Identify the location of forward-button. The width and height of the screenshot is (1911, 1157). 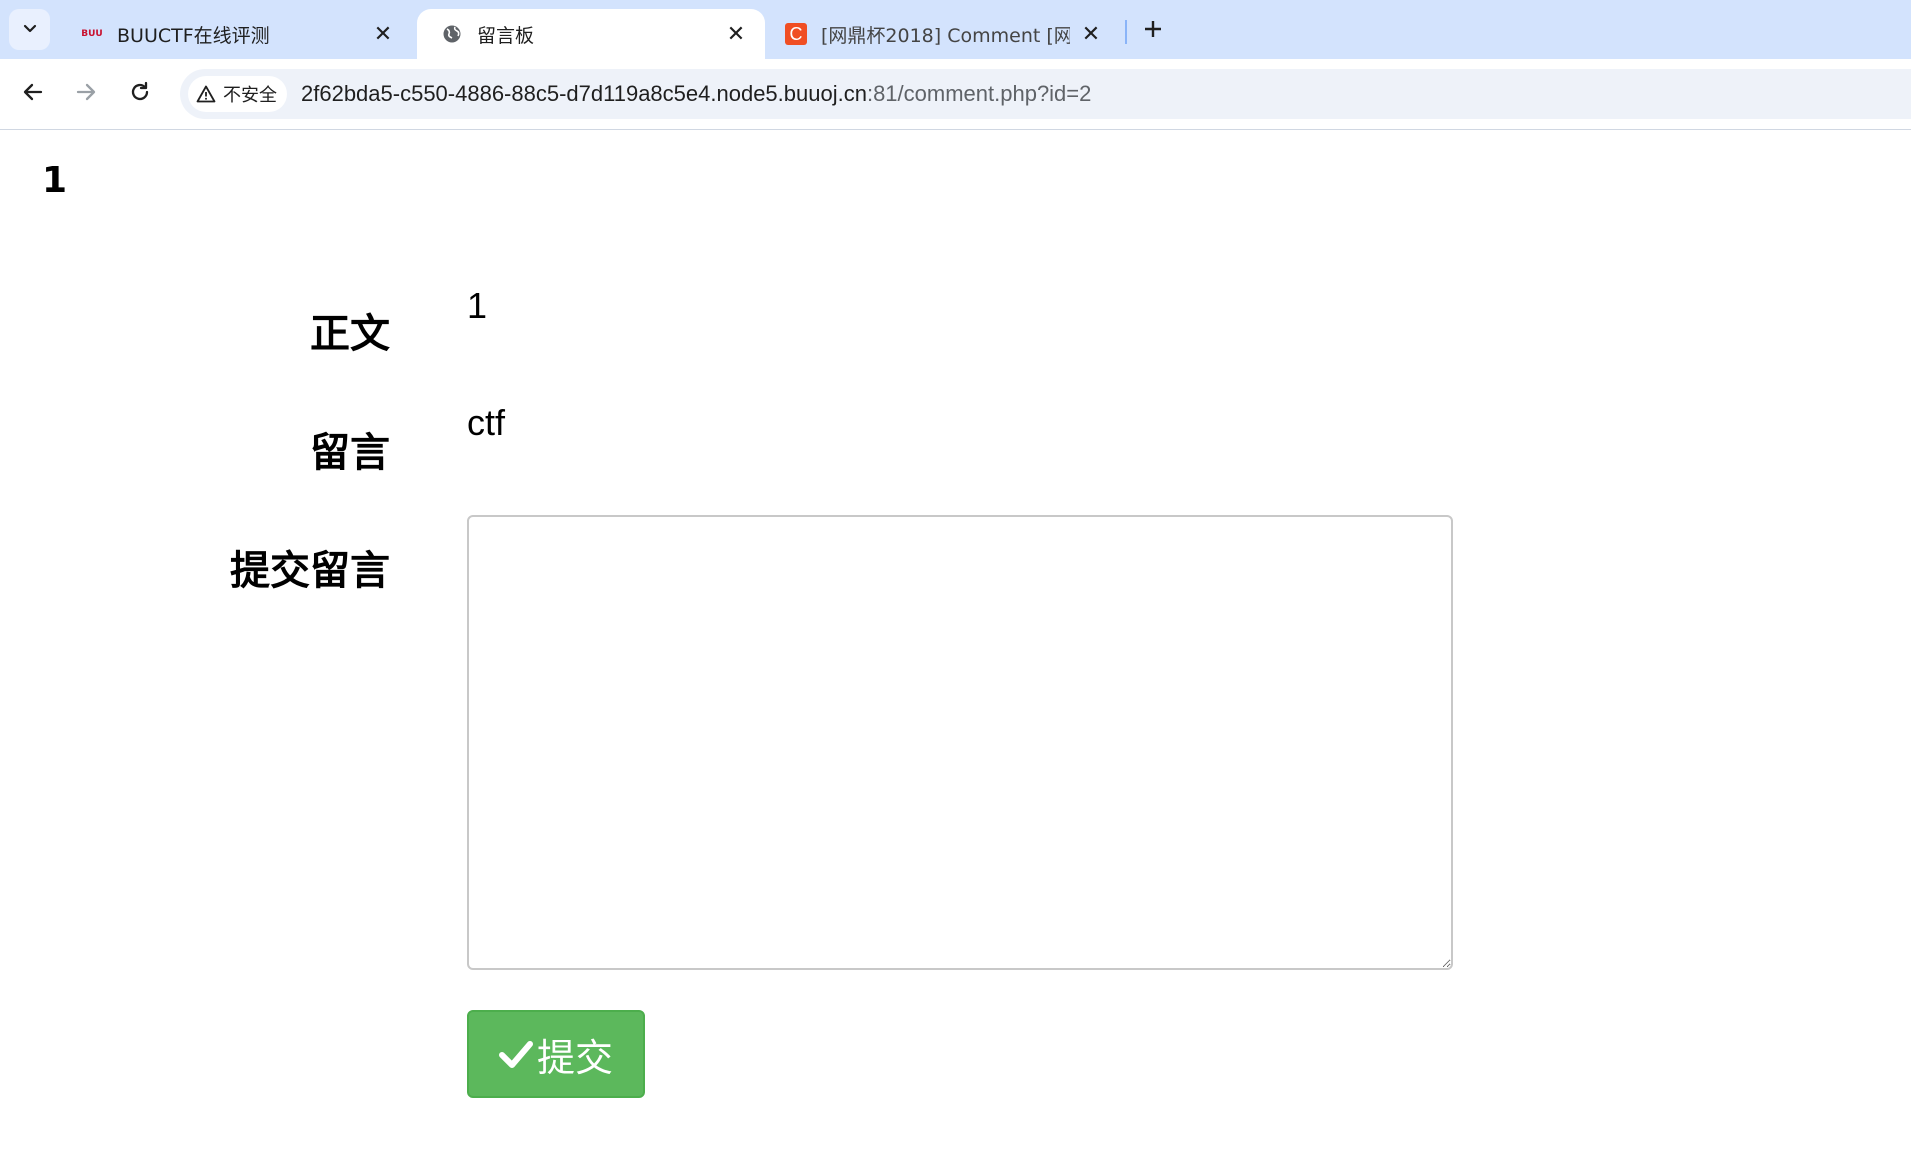
(86, 94).